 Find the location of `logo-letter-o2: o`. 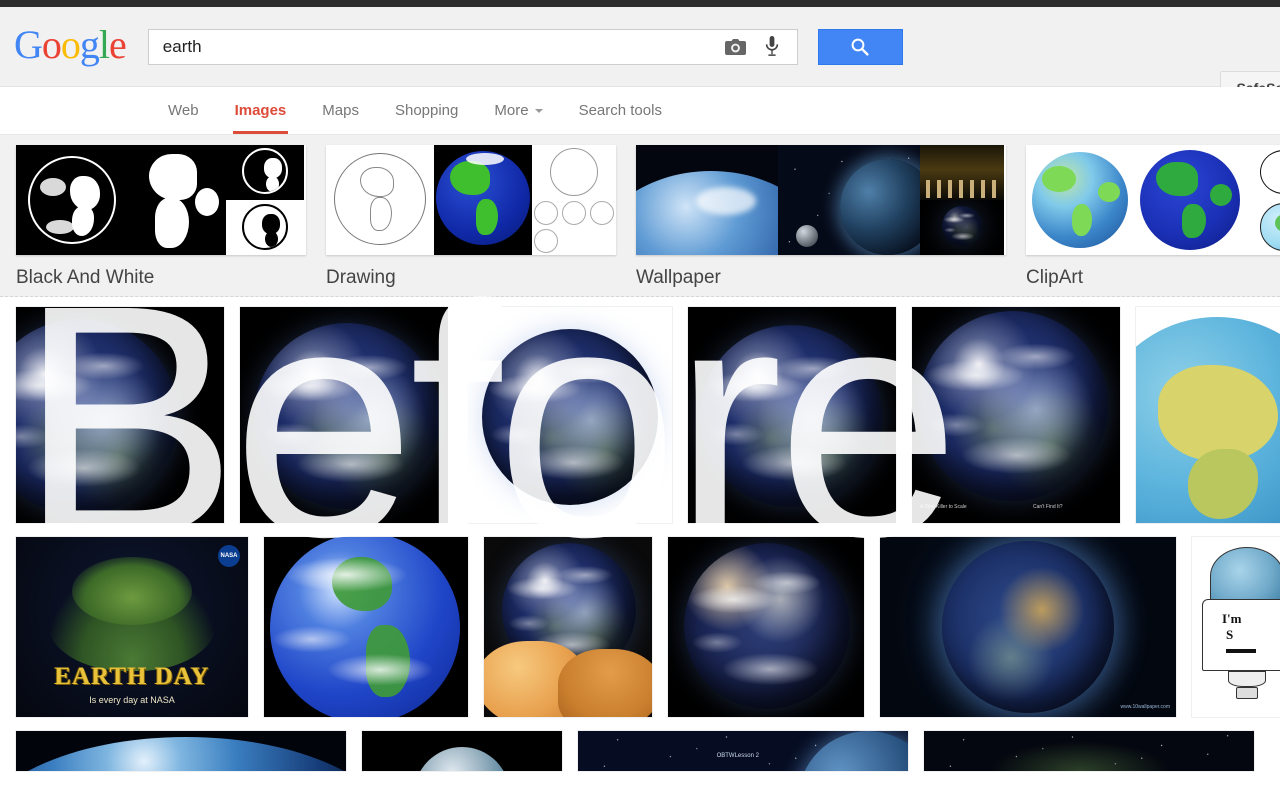

logo-letter-o2: o is located at coordinates (70, 44).